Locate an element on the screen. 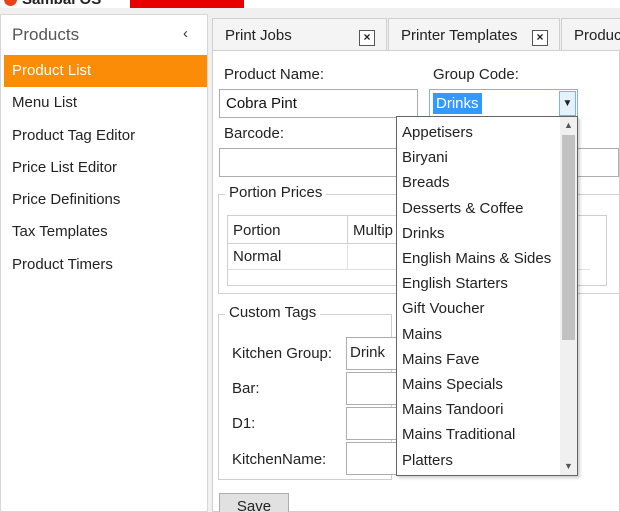  column-header-portion: Portion is located at coordinates (288, 230).